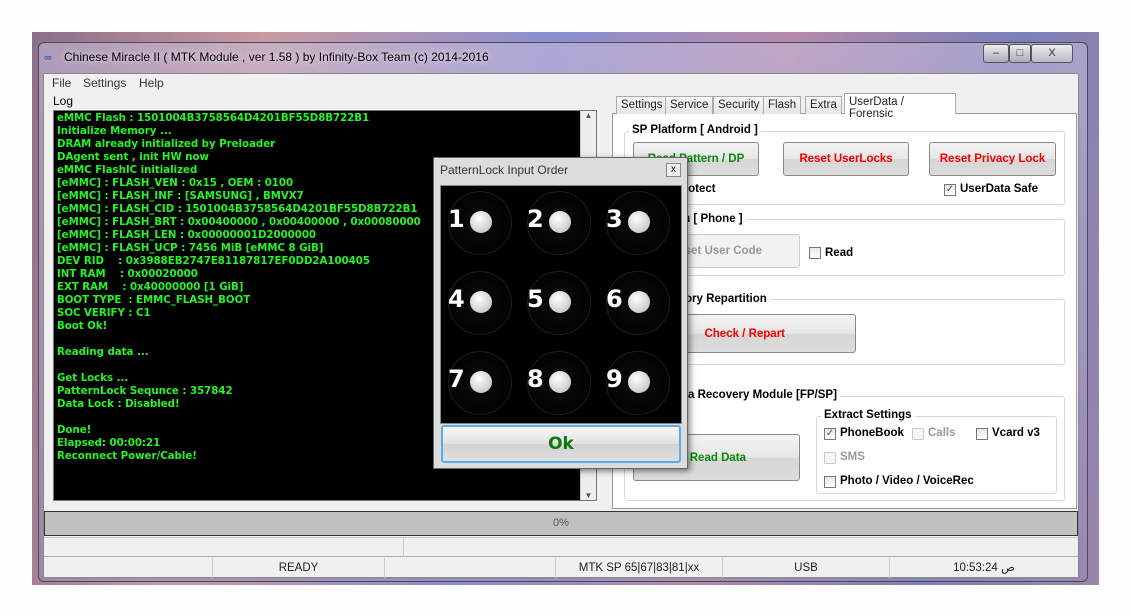  What do you see at coordinates (614, 299) in the screenshot?
I see `dot-number: 6` at bounding box center [614, 299].